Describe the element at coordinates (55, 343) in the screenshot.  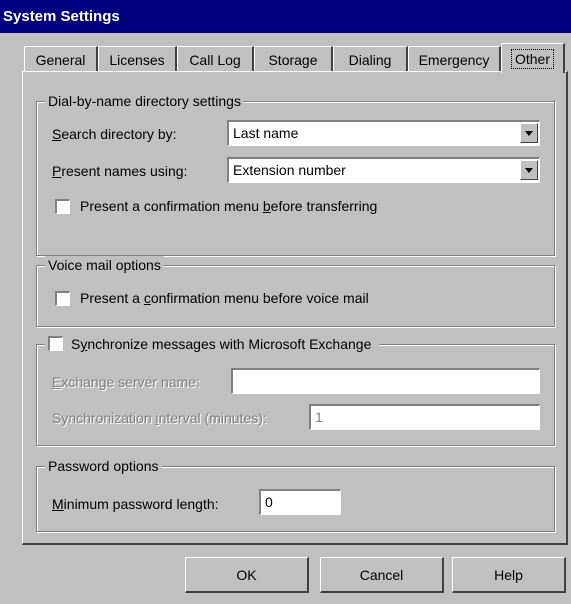
I see `sync-exchange-checkbox` at that location.